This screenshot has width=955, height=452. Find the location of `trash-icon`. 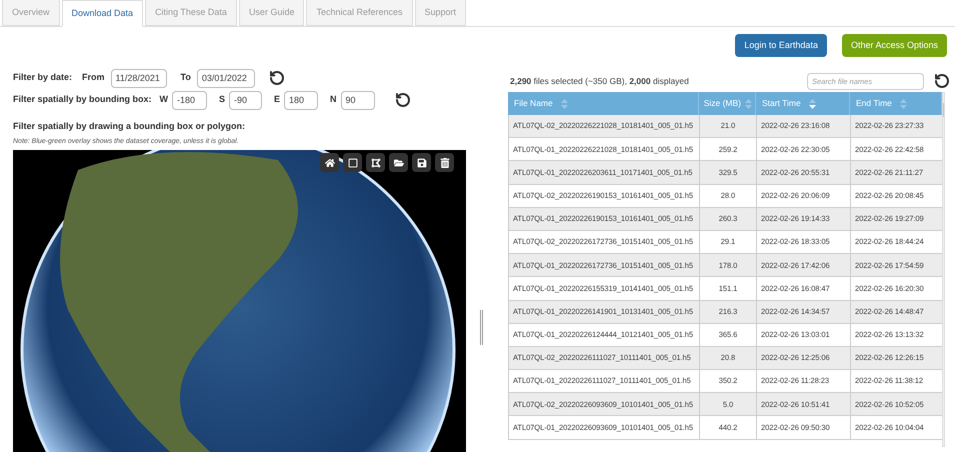

trash-icon is located at coordinates (444, 162).